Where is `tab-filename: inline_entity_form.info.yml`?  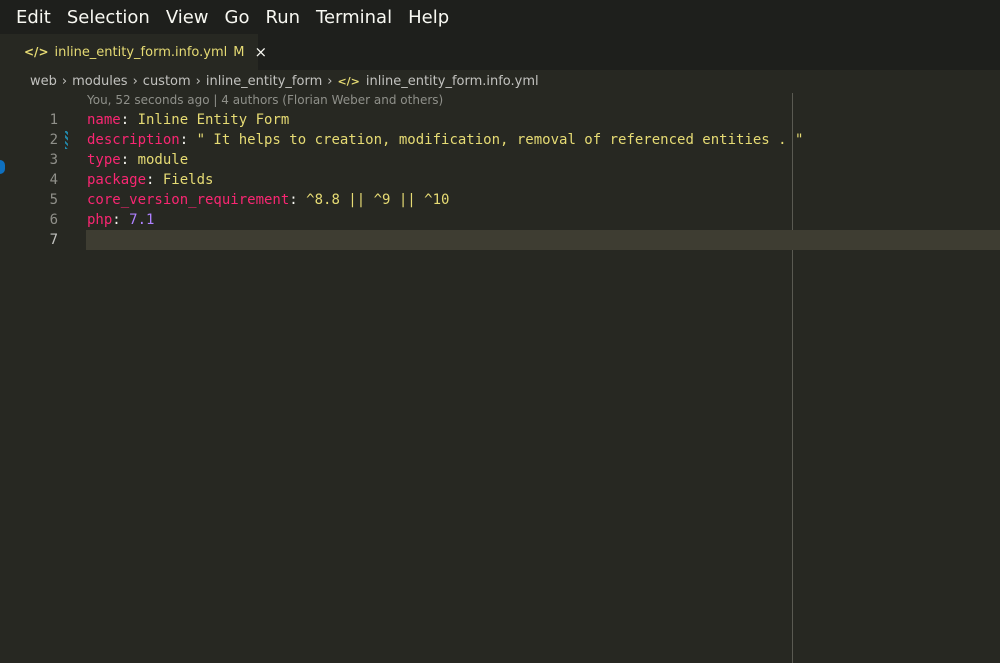
tab-filename: inline_entity_form.info.yml is located at coordinates (141, 52).